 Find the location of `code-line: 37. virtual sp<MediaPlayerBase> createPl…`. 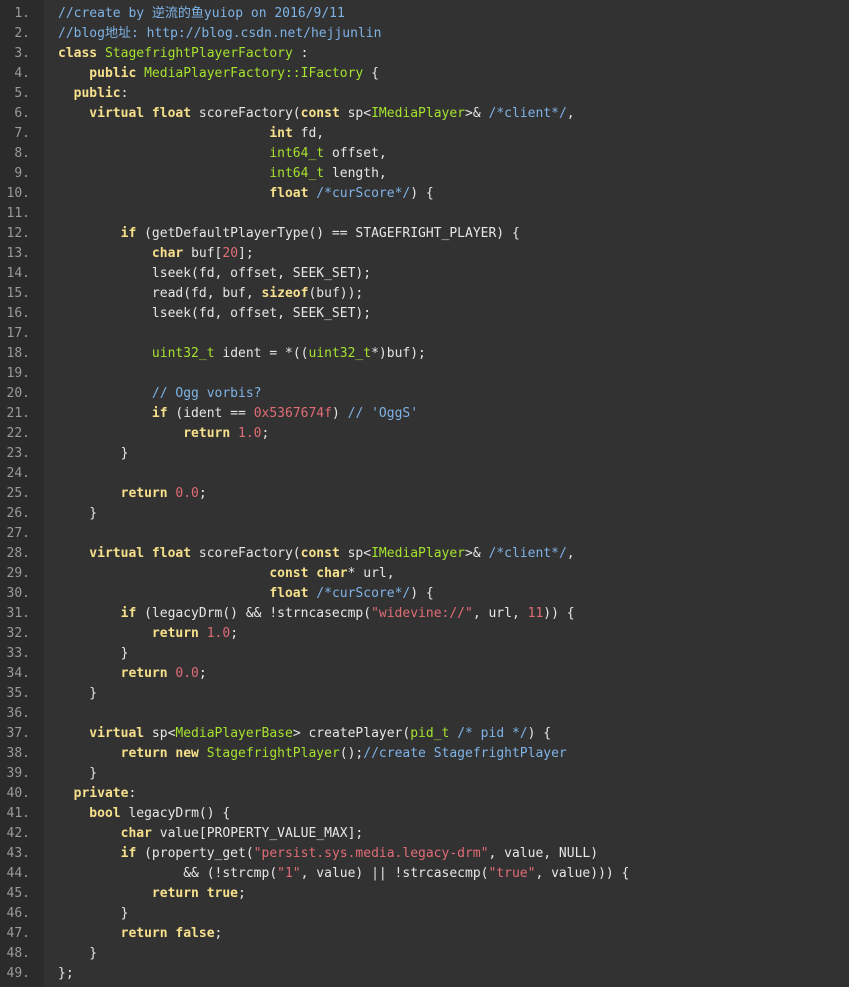

code-line: 37. virtual sp<MediaPlayerBase> createPl… is located at coordinates (424, 734).